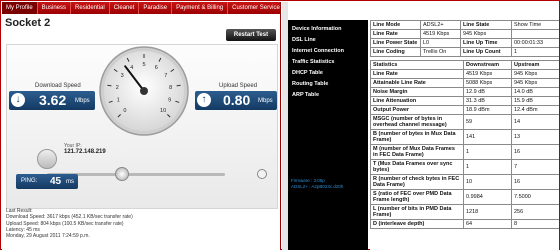  I want to click on stat-upstream: 13, so click(535, 137).